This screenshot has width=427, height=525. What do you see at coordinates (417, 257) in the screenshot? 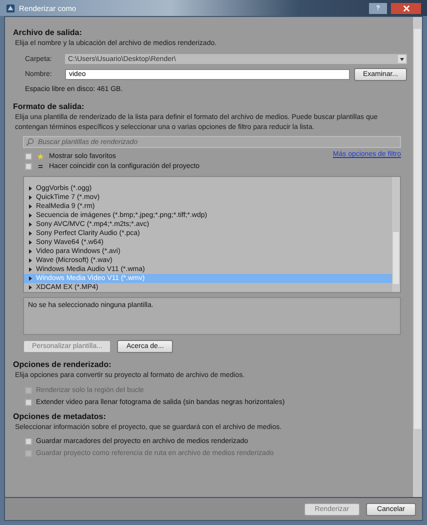
I see `panel-scrollbar` at bounding box center [417, 257].